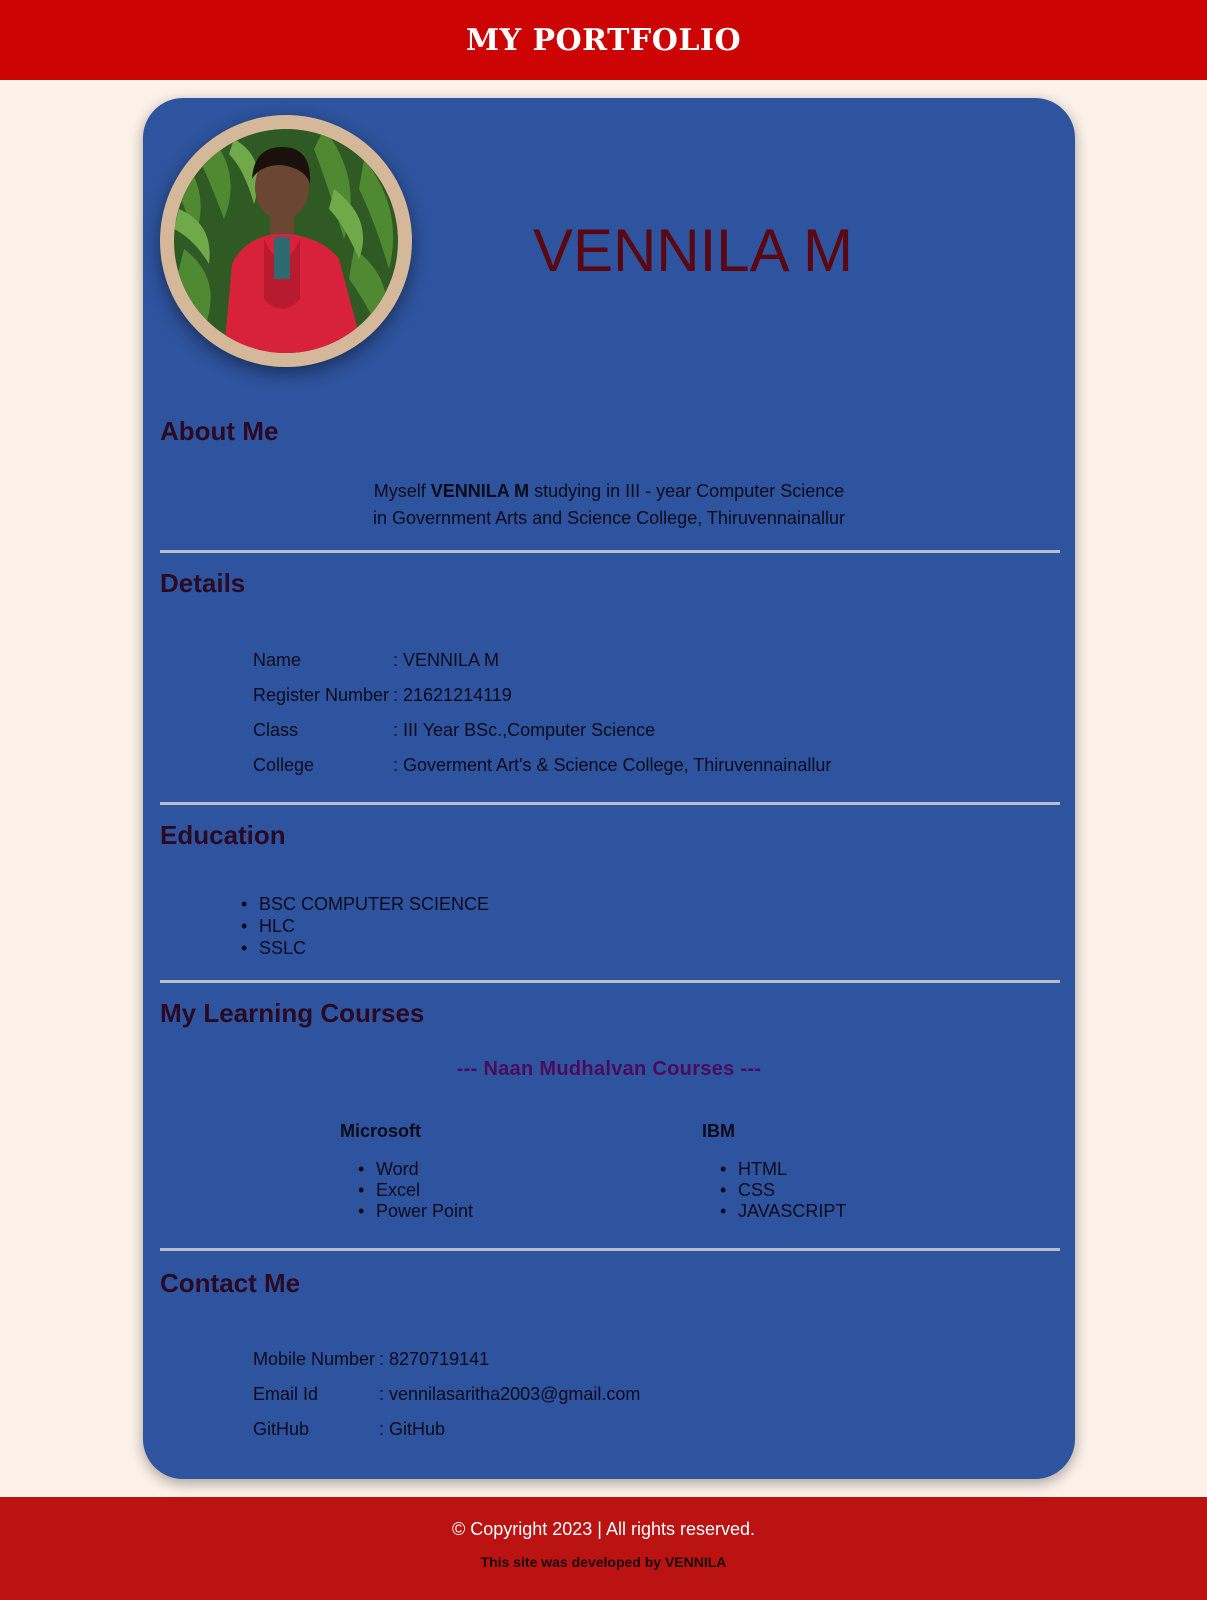 The height and width of the screenshot is (1600, 1207). I want to click on profile-photo-image, so click(286, 241).